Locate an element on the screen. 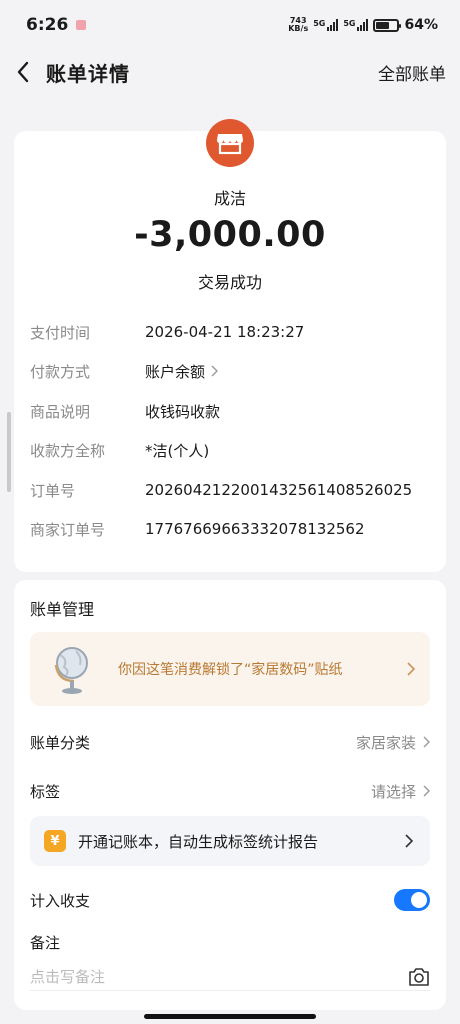 The height and width of the screenshot is (1024, 460). battery-level-fill is located at coordinates (383, 25).